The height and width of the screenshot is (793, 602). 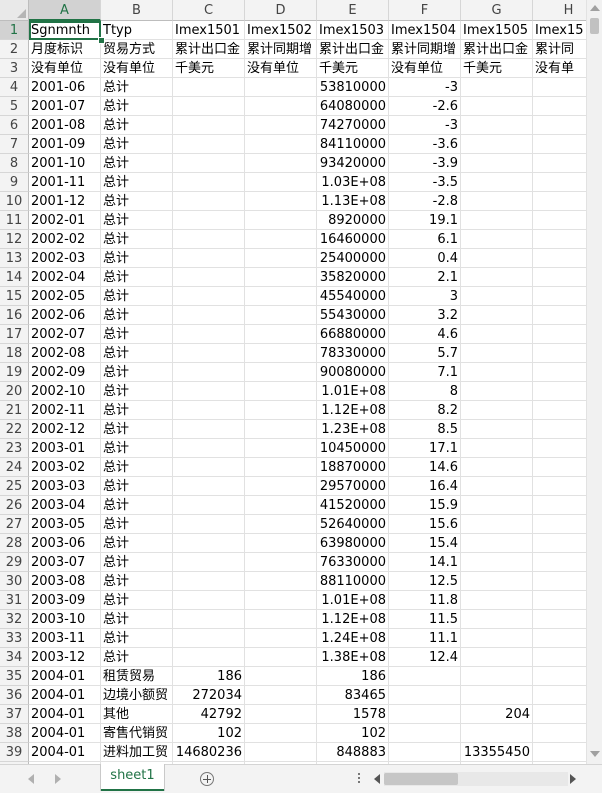 What do you see at coordinates (497, 714) in the screenshot?
I see `cell-g37: 204` at bounding box center [497, 714].